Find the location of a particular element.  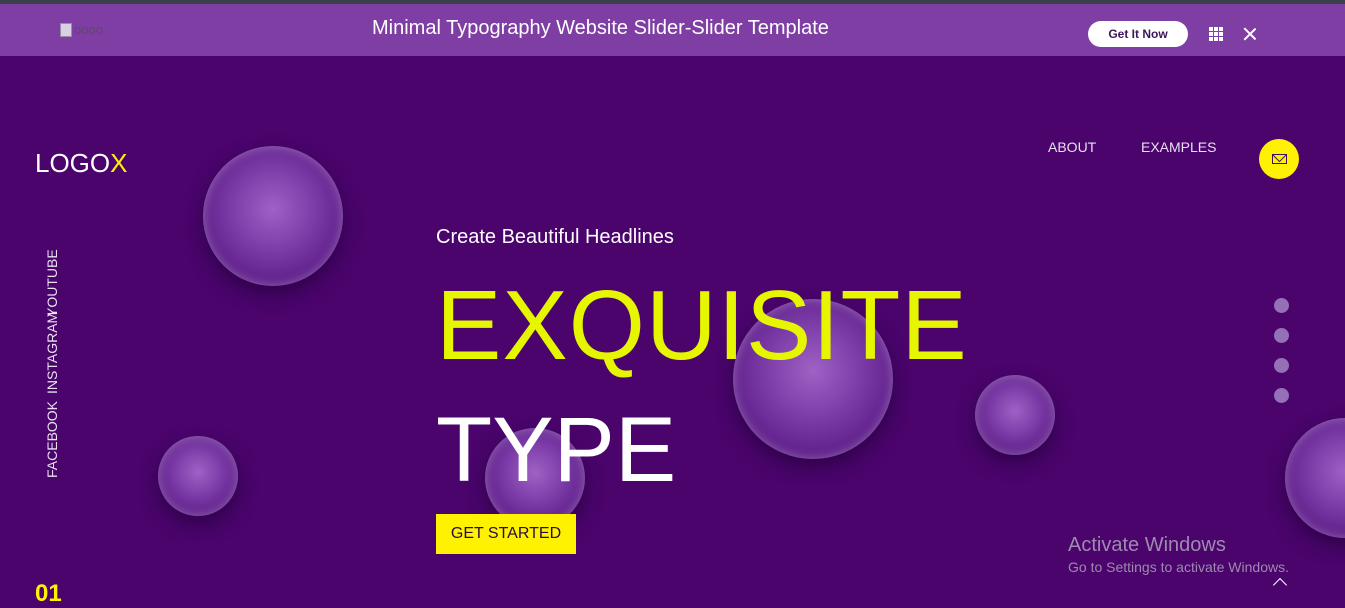

broken-image: oooo is located at coordinates (81, 29).